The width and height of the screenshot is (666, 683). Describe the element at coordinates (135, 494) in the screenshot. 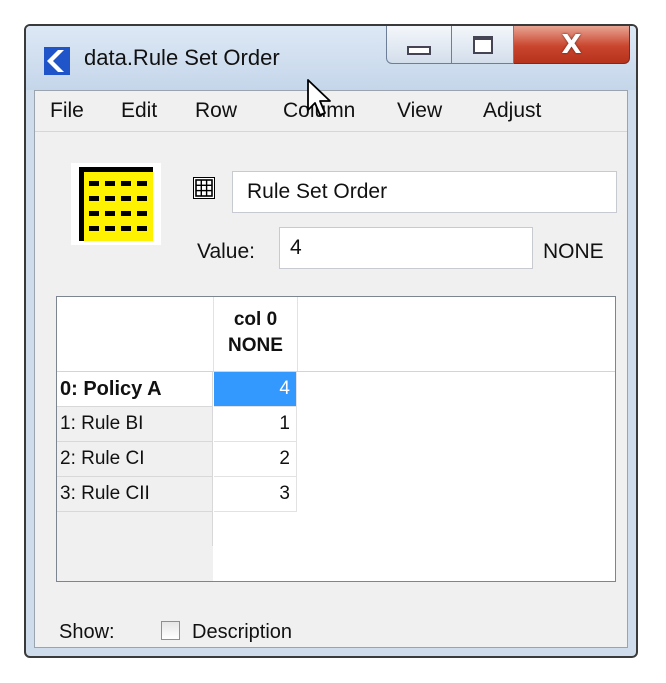

I see `row-header: 3: Rule CII` at that location.